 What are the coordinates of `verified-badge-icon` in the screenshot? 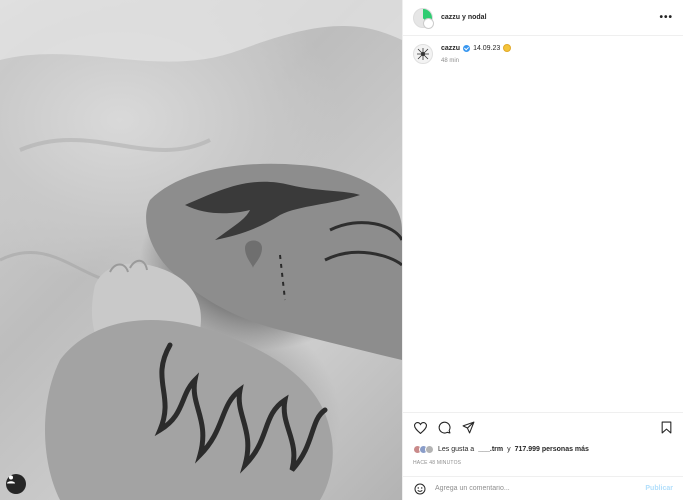 It's located at (467, 48).